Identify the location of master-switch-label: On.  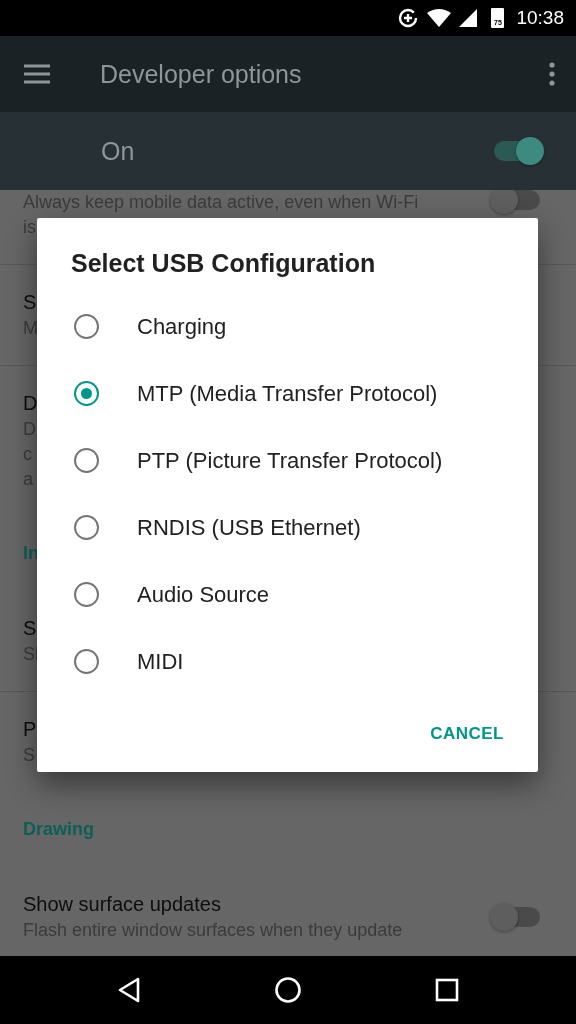
(118, 151).